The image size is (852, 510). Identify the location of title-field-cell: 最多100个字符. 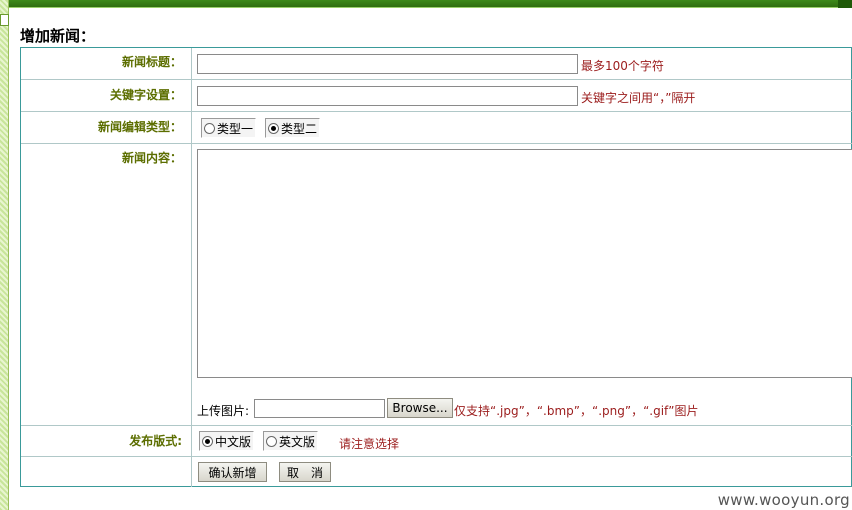
(522, 63).